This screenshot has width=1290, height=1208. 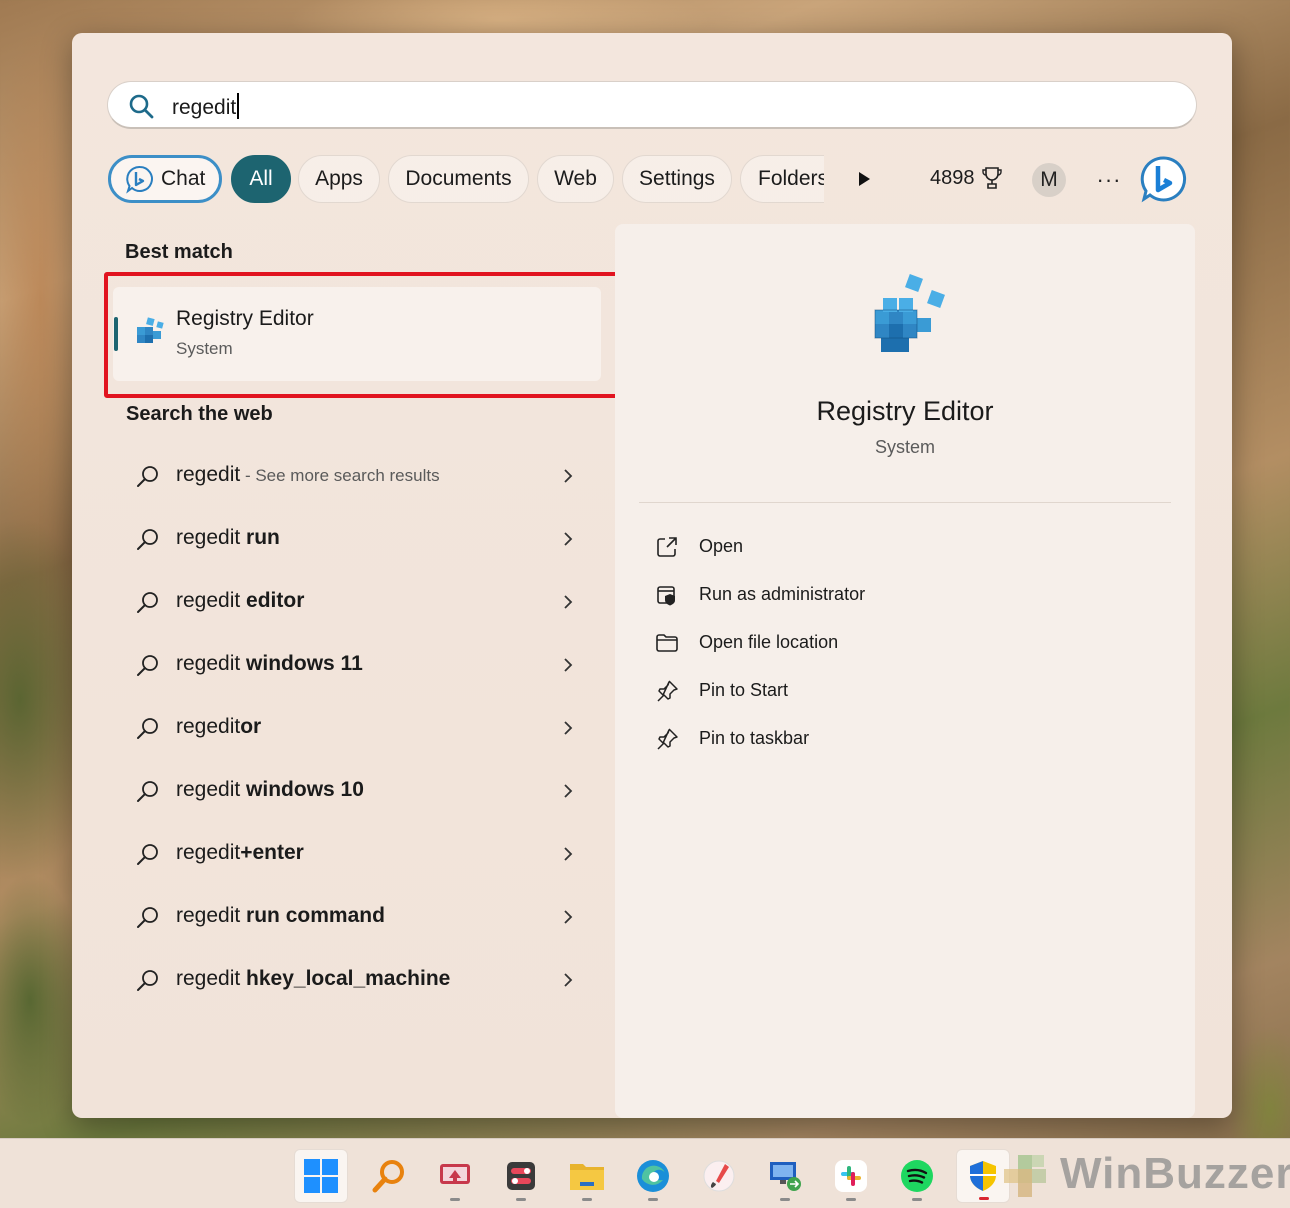 I want to click on chat-filter-button: Chat, so click(x=165, y=179).